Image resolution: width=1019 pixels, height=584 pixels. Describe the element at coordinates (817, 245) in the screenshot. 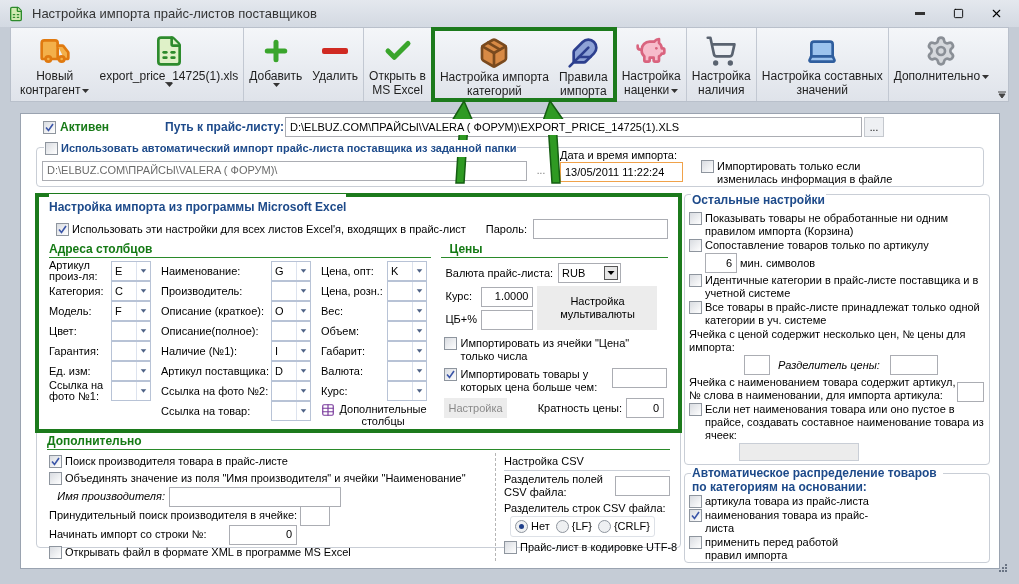

I see `checkbox-label: Сопоставление товаров только по артикулу` at that location.